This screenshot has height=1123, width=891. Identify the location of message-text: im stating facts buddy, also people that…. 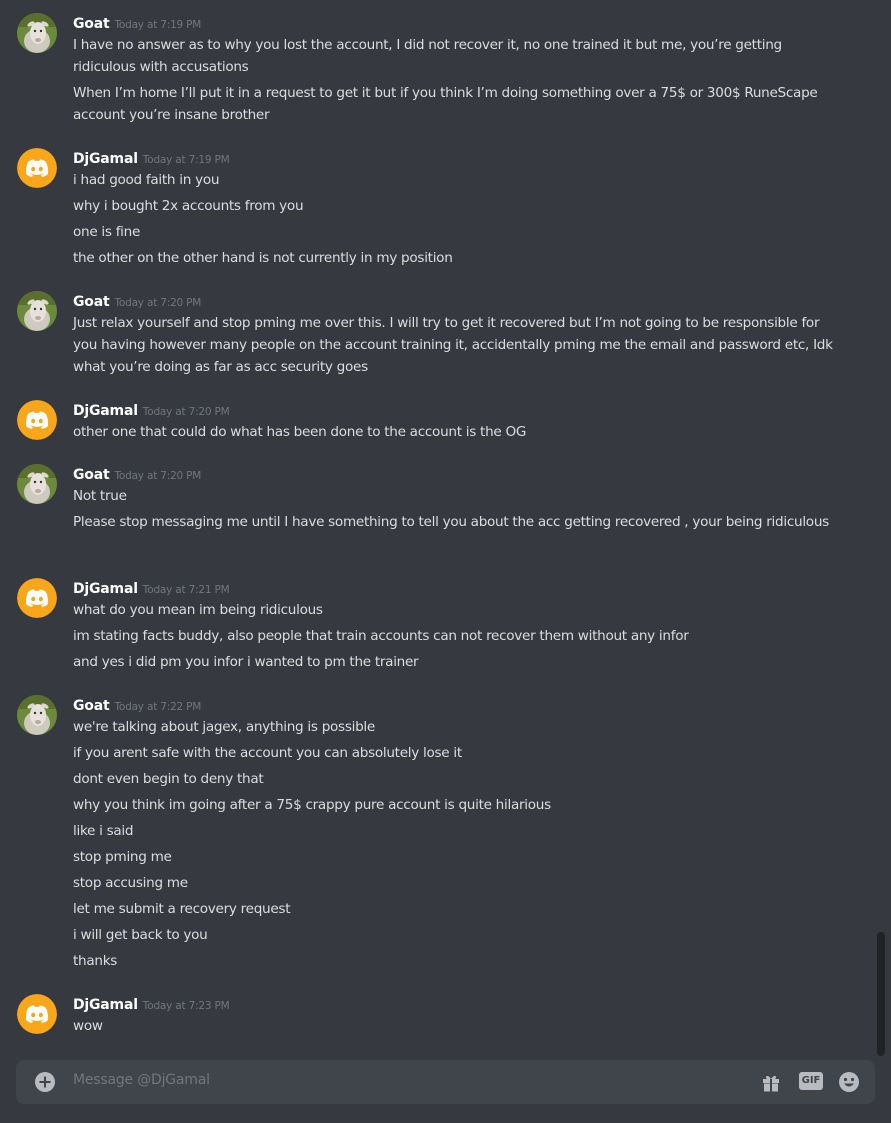
(381, 636).